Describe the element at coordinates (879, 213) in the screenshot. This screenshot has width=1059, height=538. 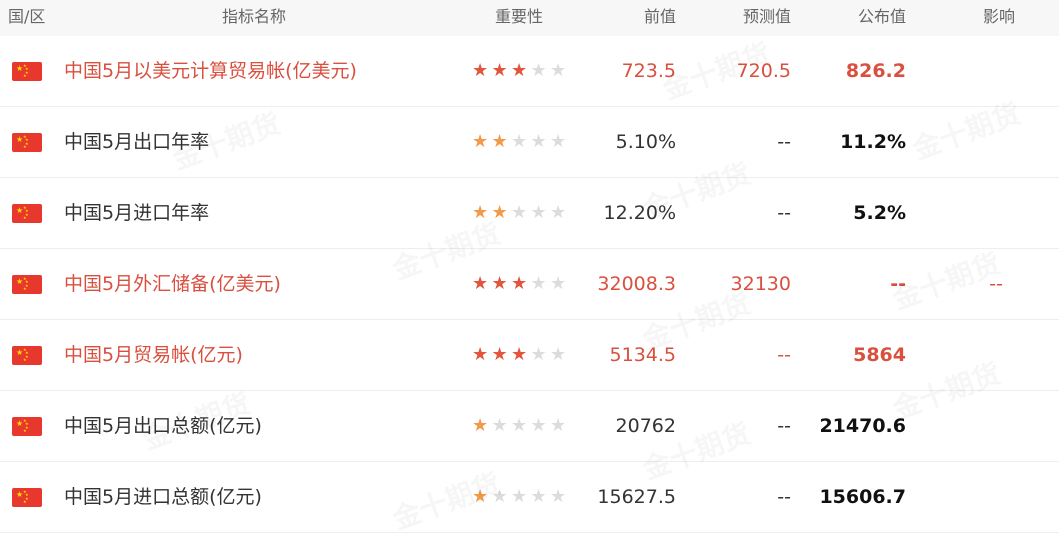
I see `published-value: 5.2%` at that location.